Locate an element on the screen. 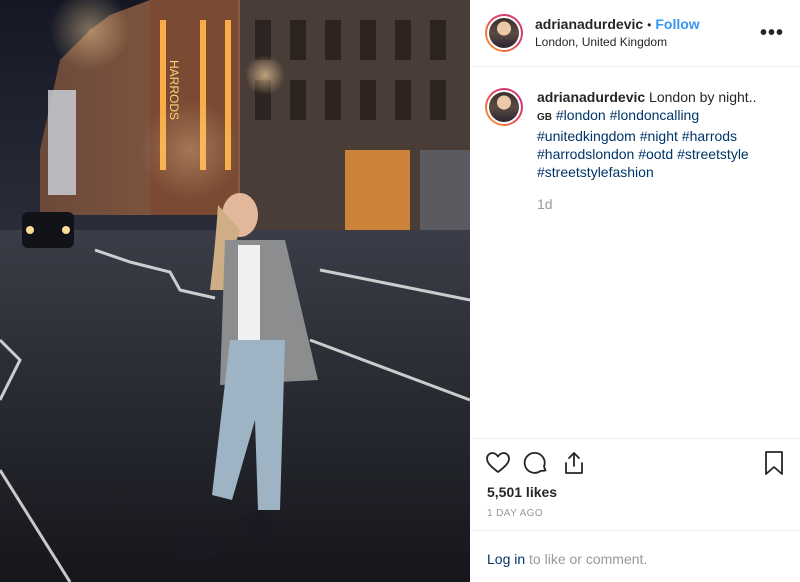 The height and width of the screenshot is (582, 800). bookmark-icon is located at coordinates (774, 463).